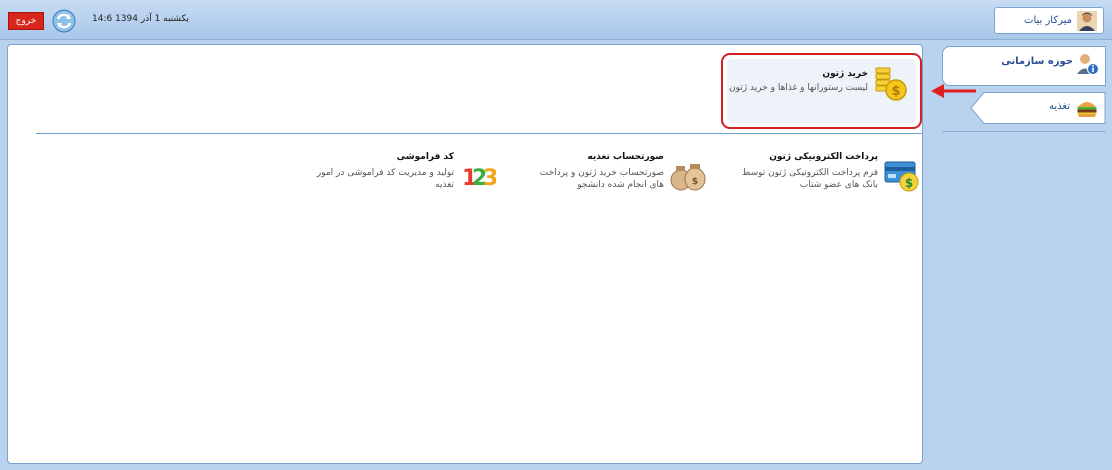 The image size is (1112, 470). I want to click on buy-token-title: خرید ژتون, so click(845, 74).